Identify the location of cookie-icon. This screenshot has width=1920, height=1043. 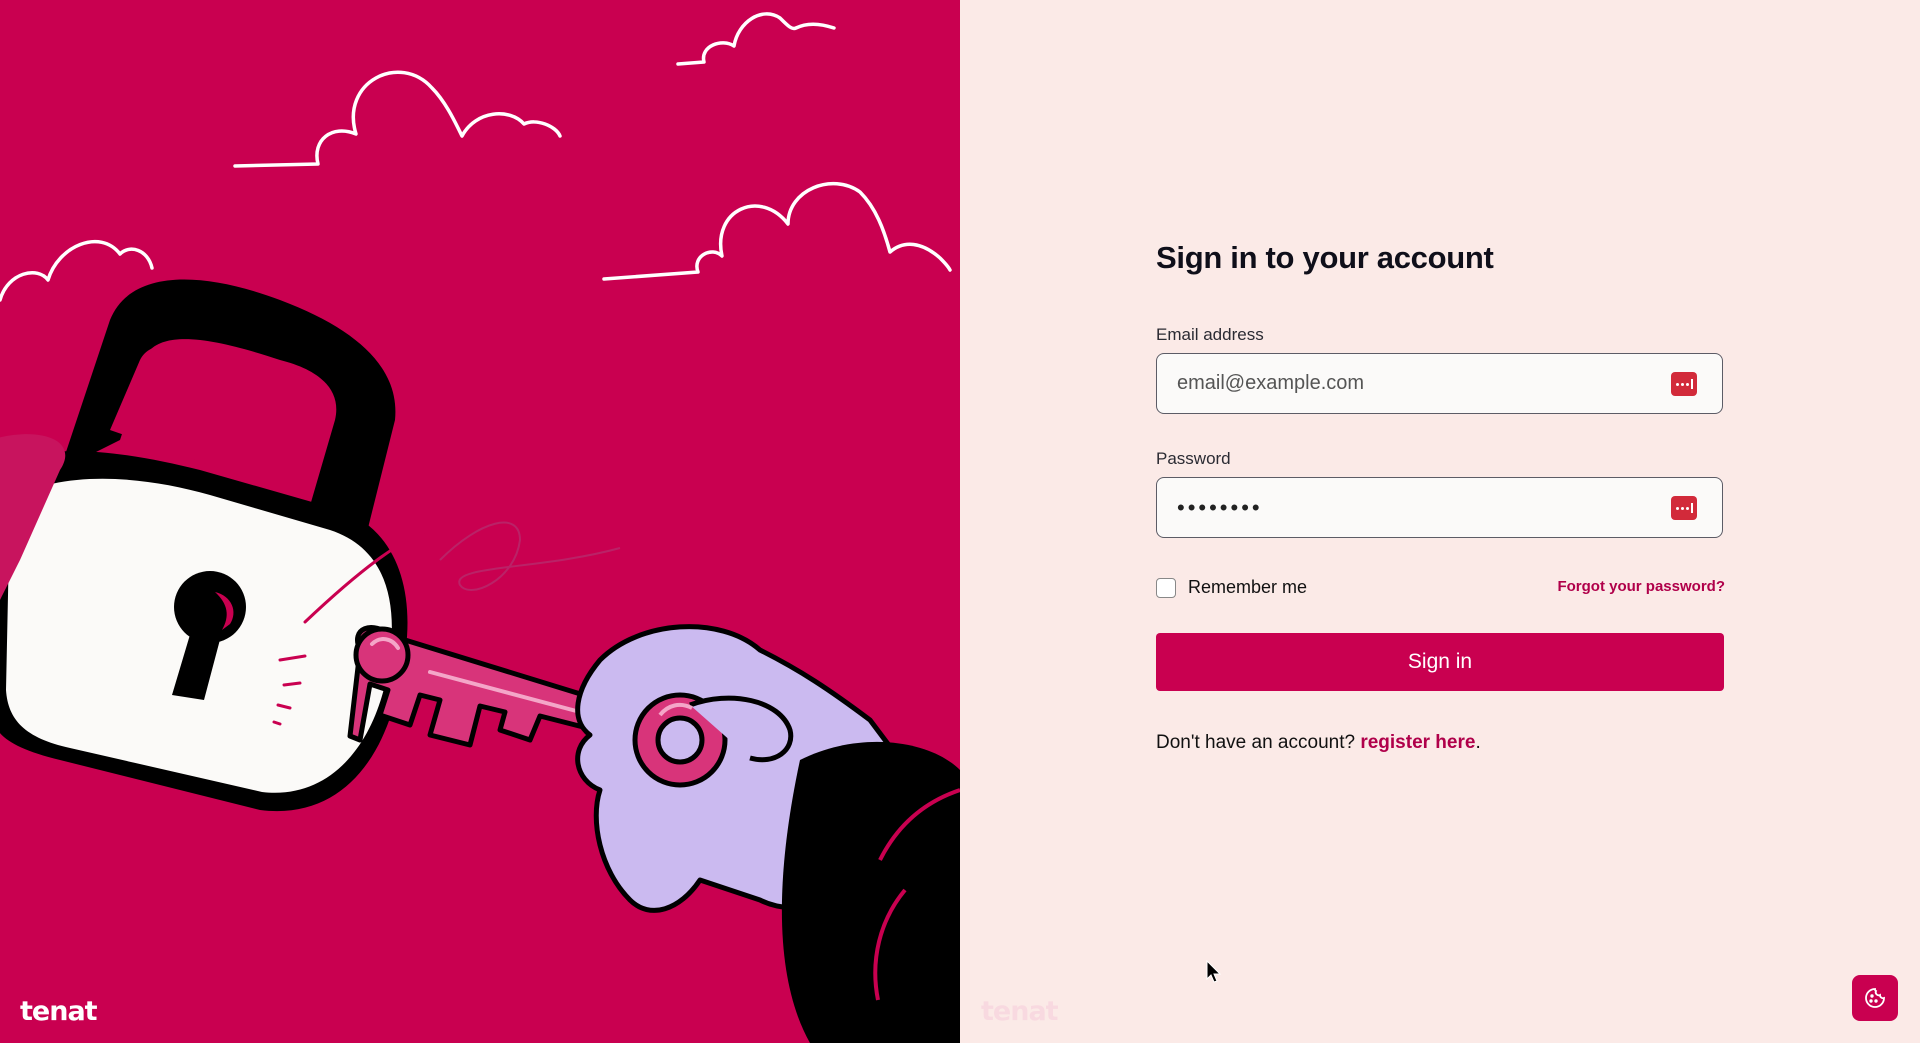
(1875, 998).